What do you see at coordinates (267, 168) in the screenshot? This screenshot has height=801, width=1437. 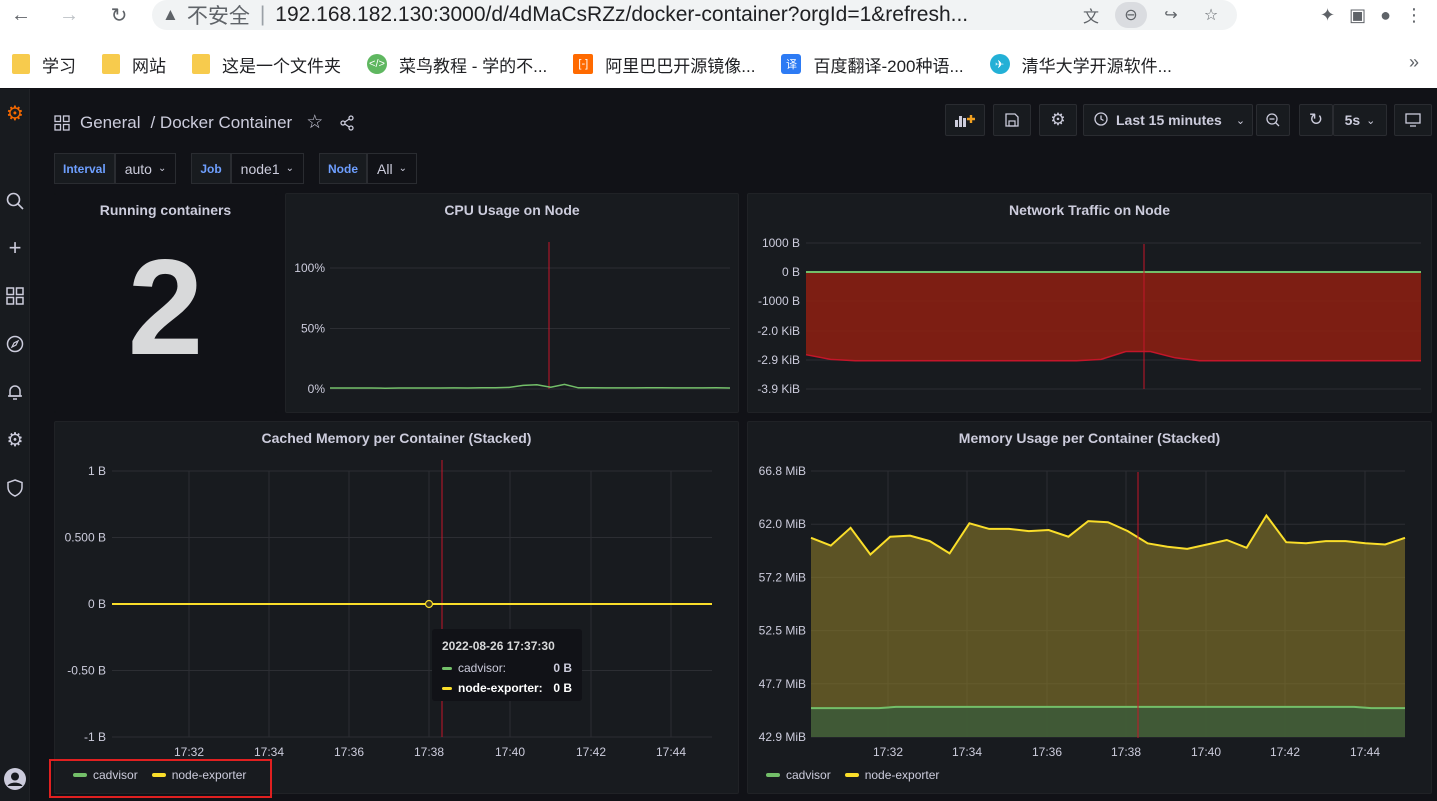 I see `variable-select-job: node1 ⌄` at bounding box center [267, 168].